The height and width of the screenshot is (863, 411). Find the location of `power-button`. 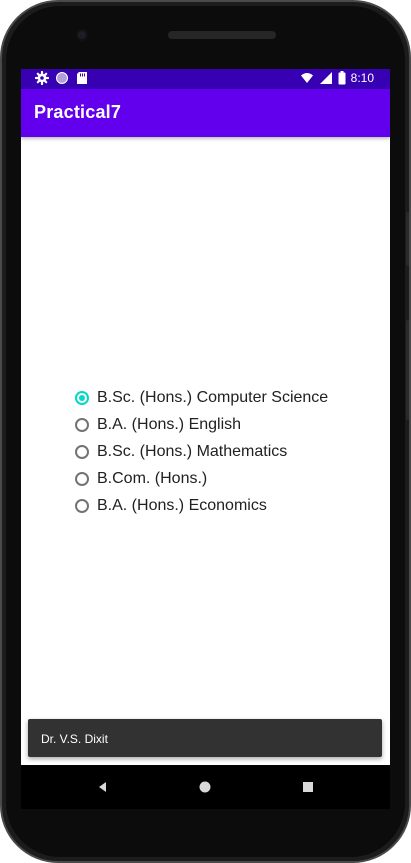

power-button is located at coordinates (407, 239).